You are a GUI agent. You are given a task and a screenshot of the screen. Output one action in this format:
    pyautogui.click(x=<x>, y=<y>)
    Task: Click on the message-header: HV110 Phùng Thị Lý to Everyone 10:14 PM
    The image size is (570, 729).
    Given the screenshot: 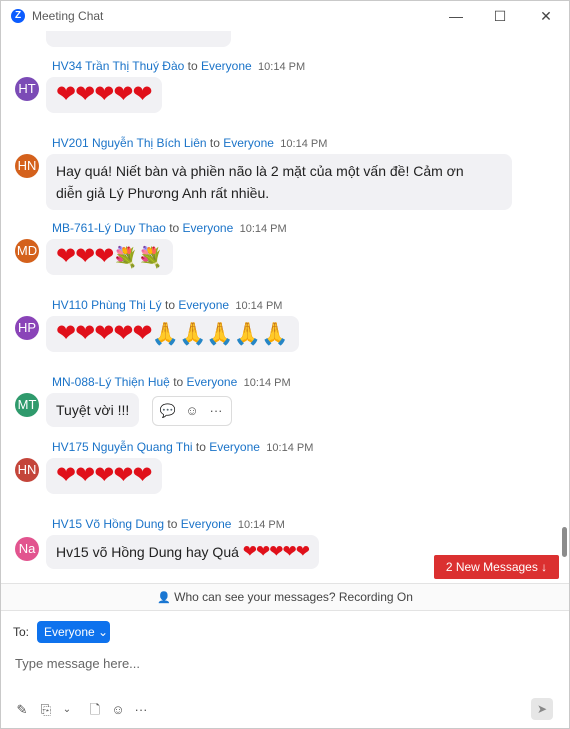 What is the action you would take?
    pyautogui.click(x=167, y=305)
    